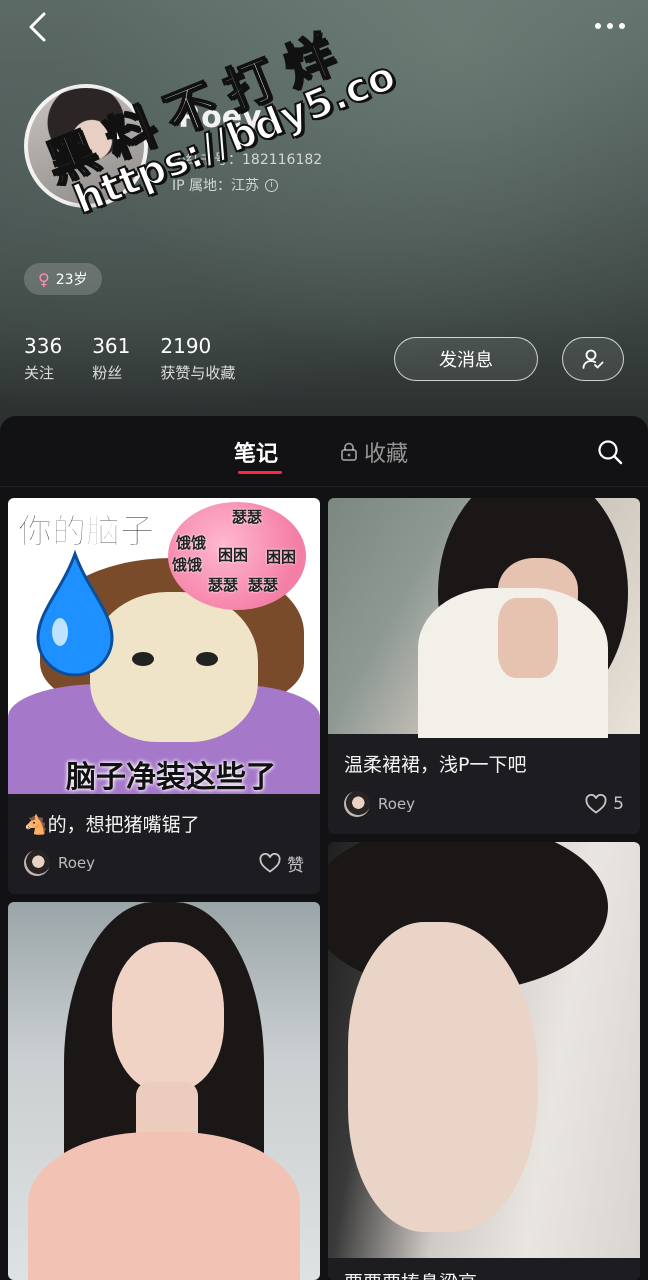 The width and height of the screenshot is (648, 1280). Describe the element at coordinates (186, 346) in the screenshot. I see `stat-value: 2190` at that location.